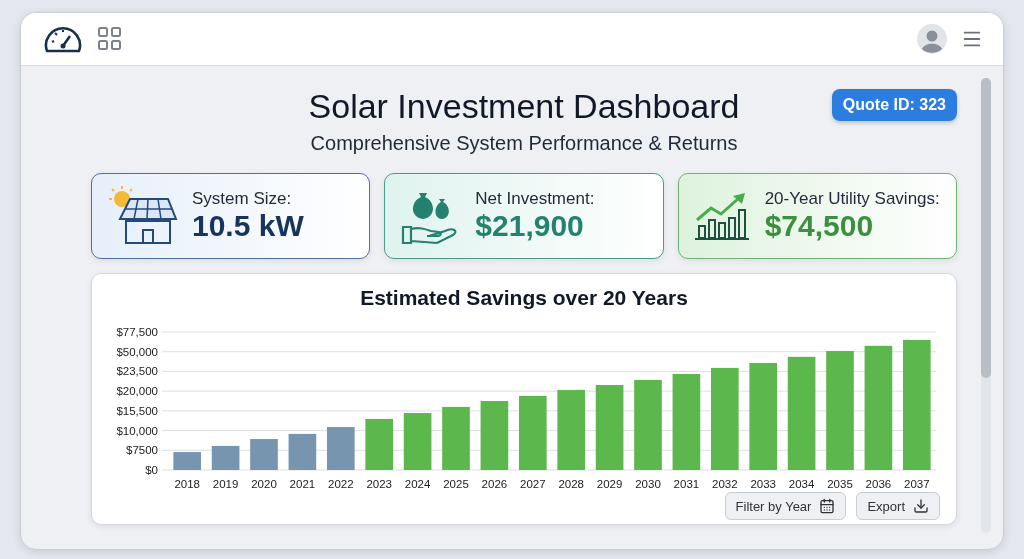 This screenshot has width=1024, height=559. What do you see at coordinates (524, 143) in the screenshot?
I see `page-subtitle: Comprehensive System Performance & Returns` at bounding box center [524, 143].